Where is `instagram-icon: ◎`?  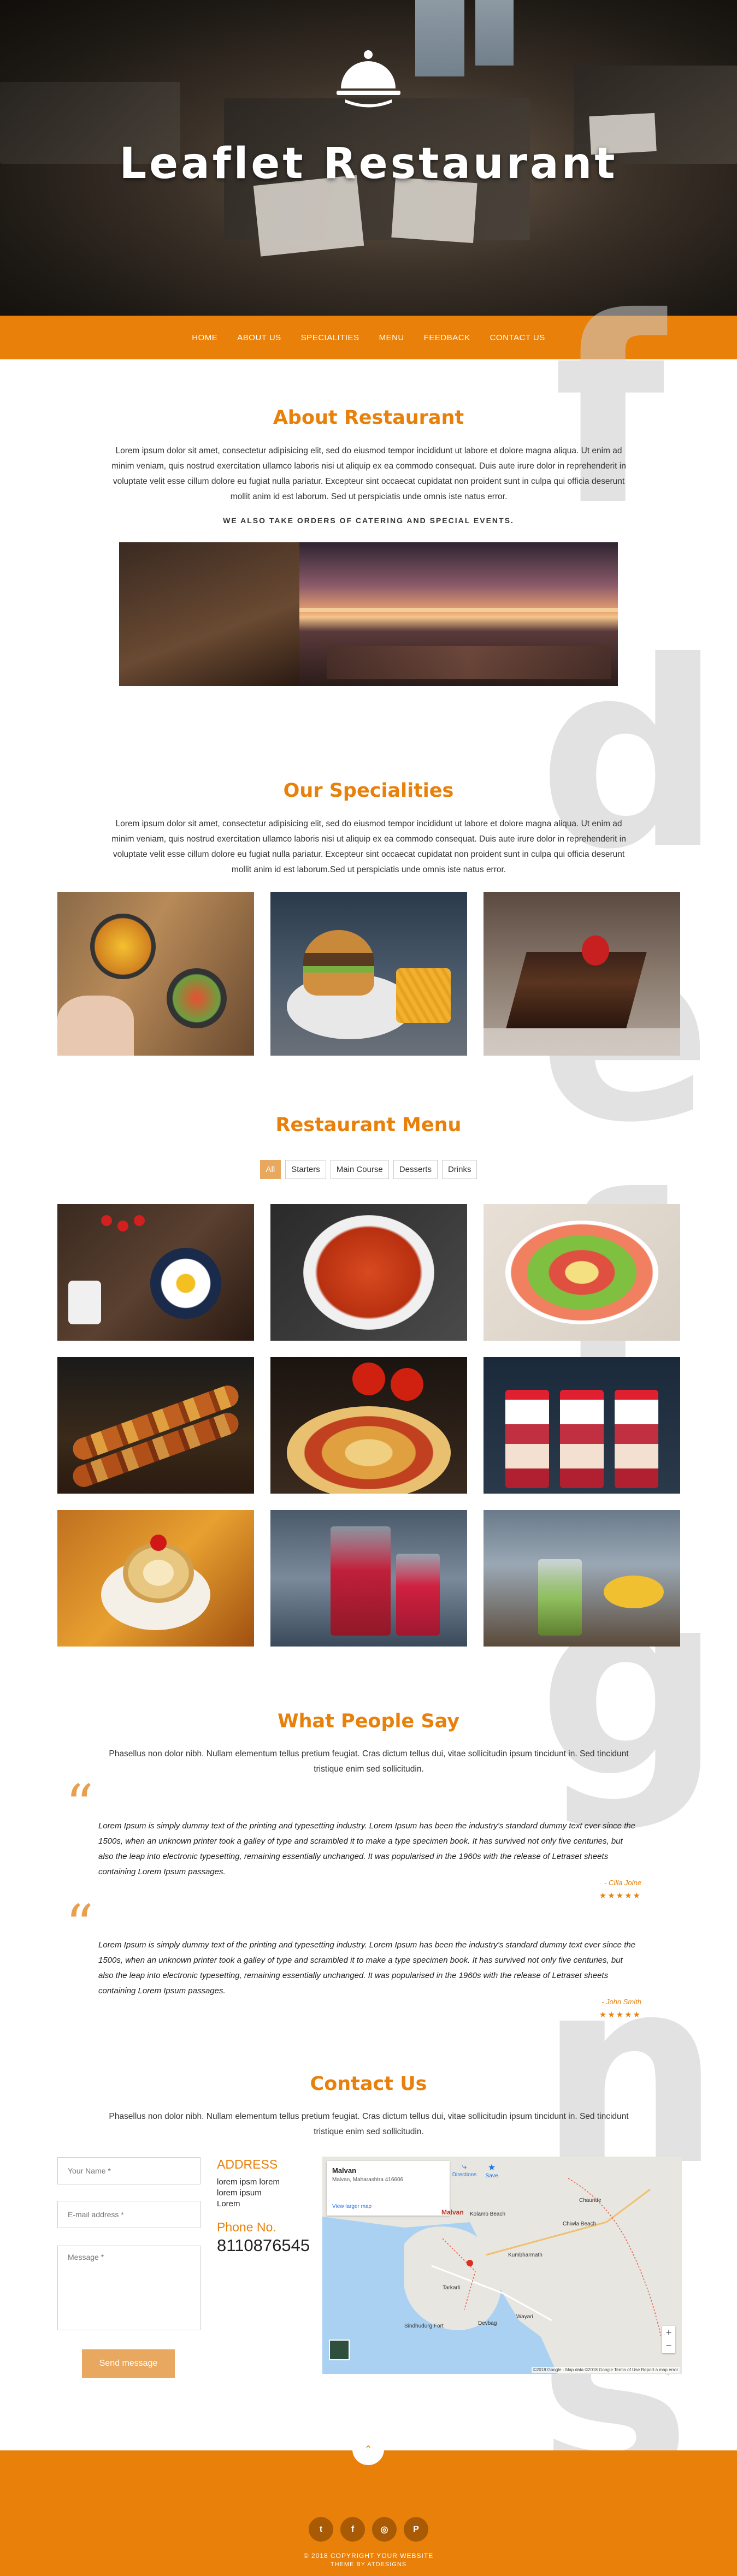
instagram-icon: ◎ is located at coordinates (384, 2529).